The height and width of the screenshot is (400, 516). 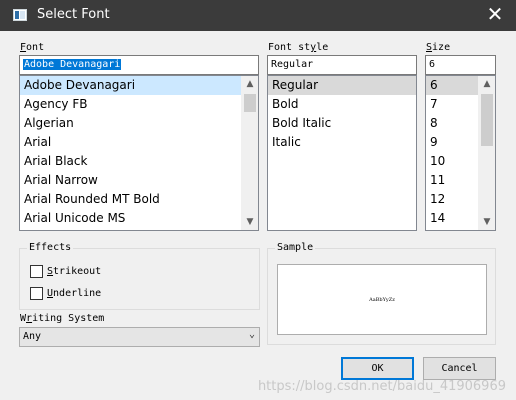 What do you see at coordinates (342, 104) in the screenshot?
I see `list-item: Bold` at bounding box center [342, 104].